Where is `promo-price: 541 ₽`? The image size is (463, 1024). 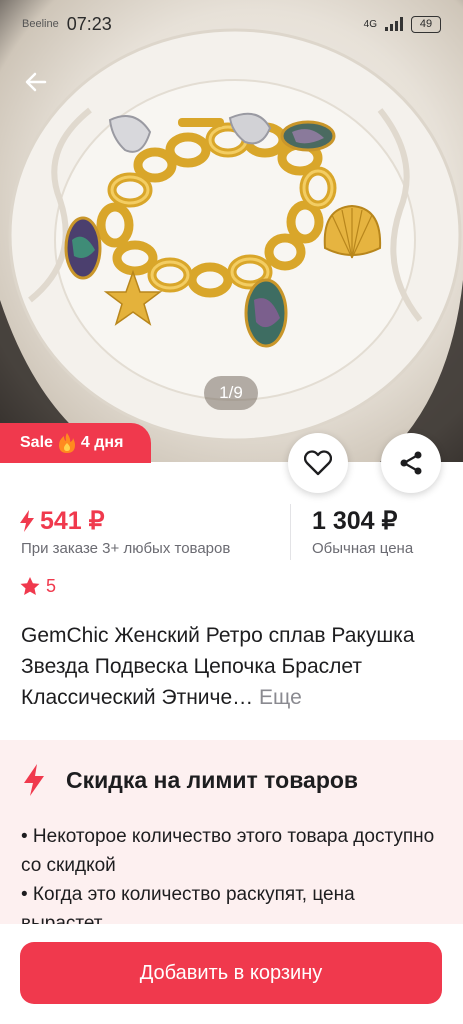
promo-price: 541 ₽ is located at coordinates (62, 521).